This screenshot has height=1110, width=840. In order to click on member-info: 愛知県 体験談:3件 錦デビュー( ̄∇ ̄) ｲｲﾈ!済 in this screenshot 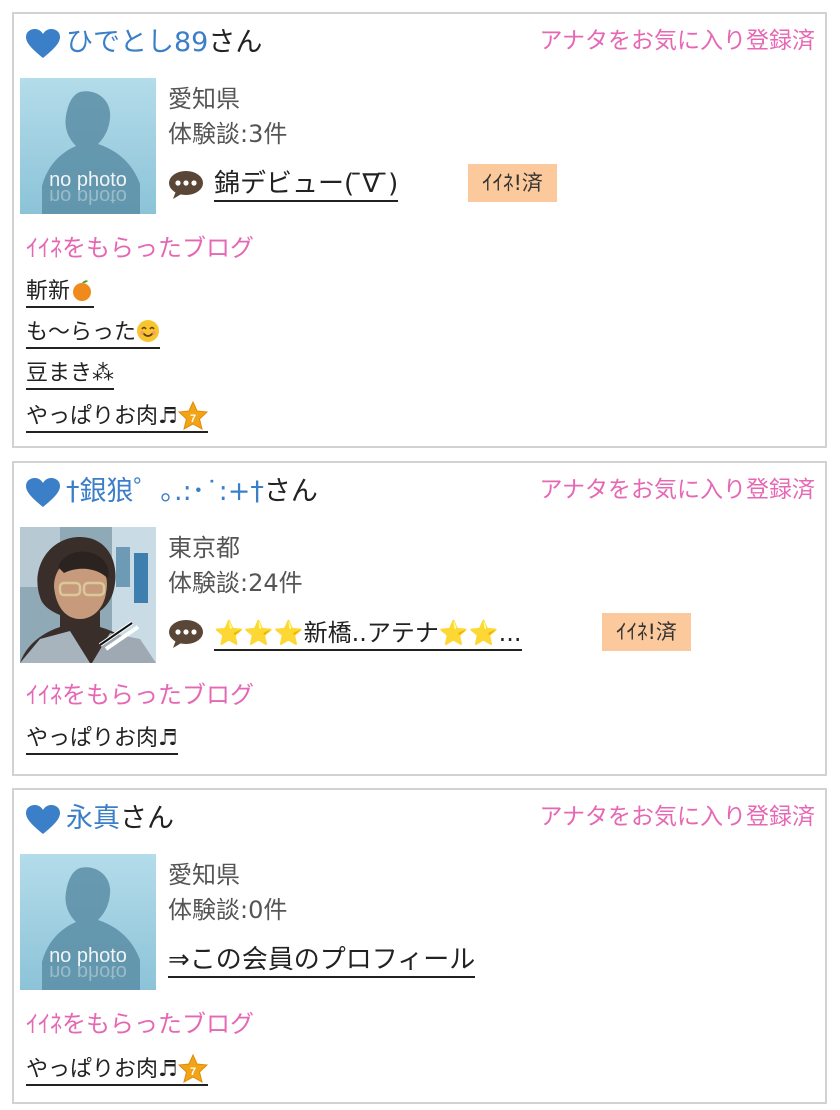, I will do `click(362, 145)`.